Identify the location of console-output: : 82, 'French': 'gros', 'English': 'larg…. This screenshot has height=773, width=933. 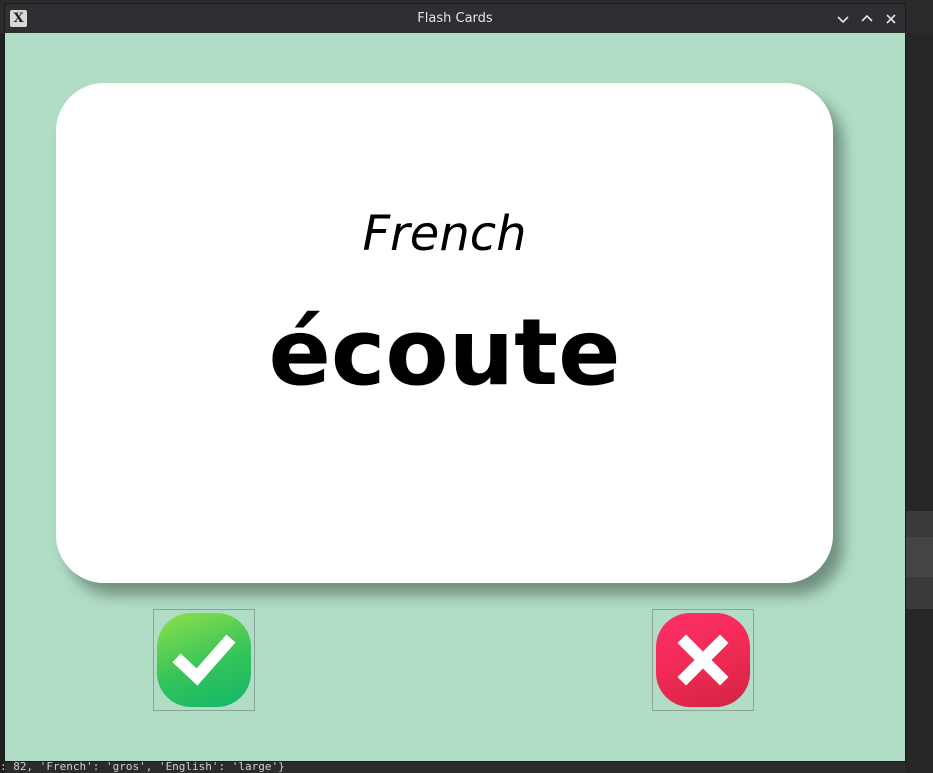
(142, 767).